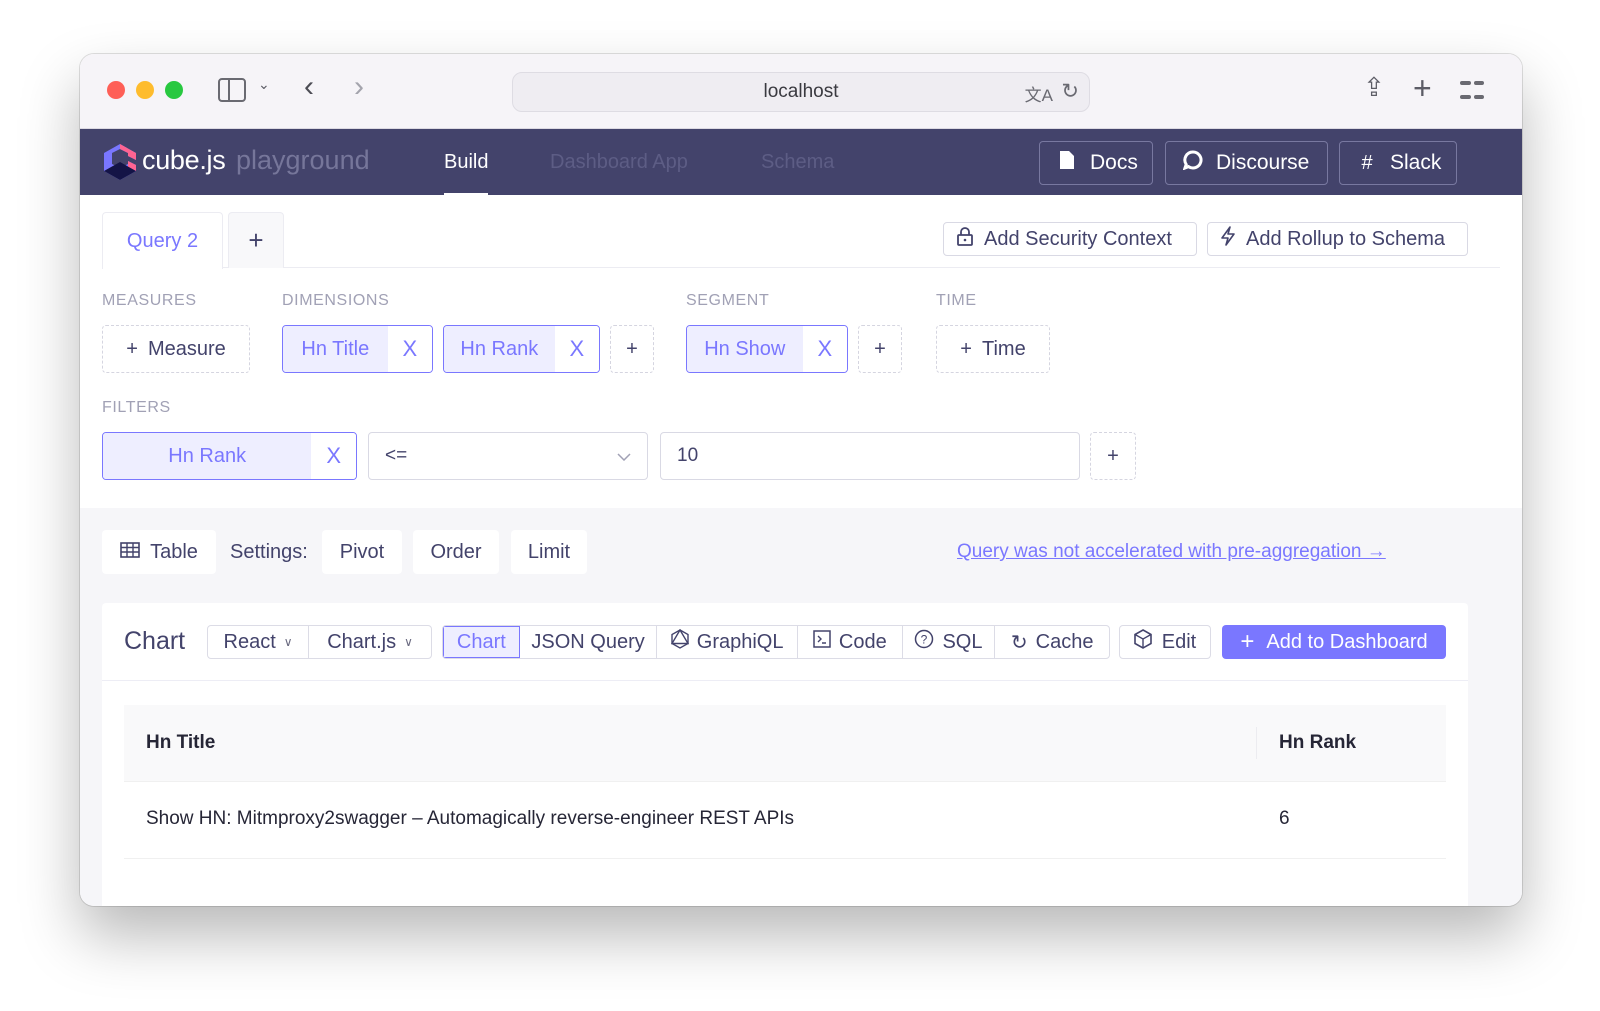 The image size is (1600, 1011). I want to click on chart-card-title: Chart, so click(155, 641).